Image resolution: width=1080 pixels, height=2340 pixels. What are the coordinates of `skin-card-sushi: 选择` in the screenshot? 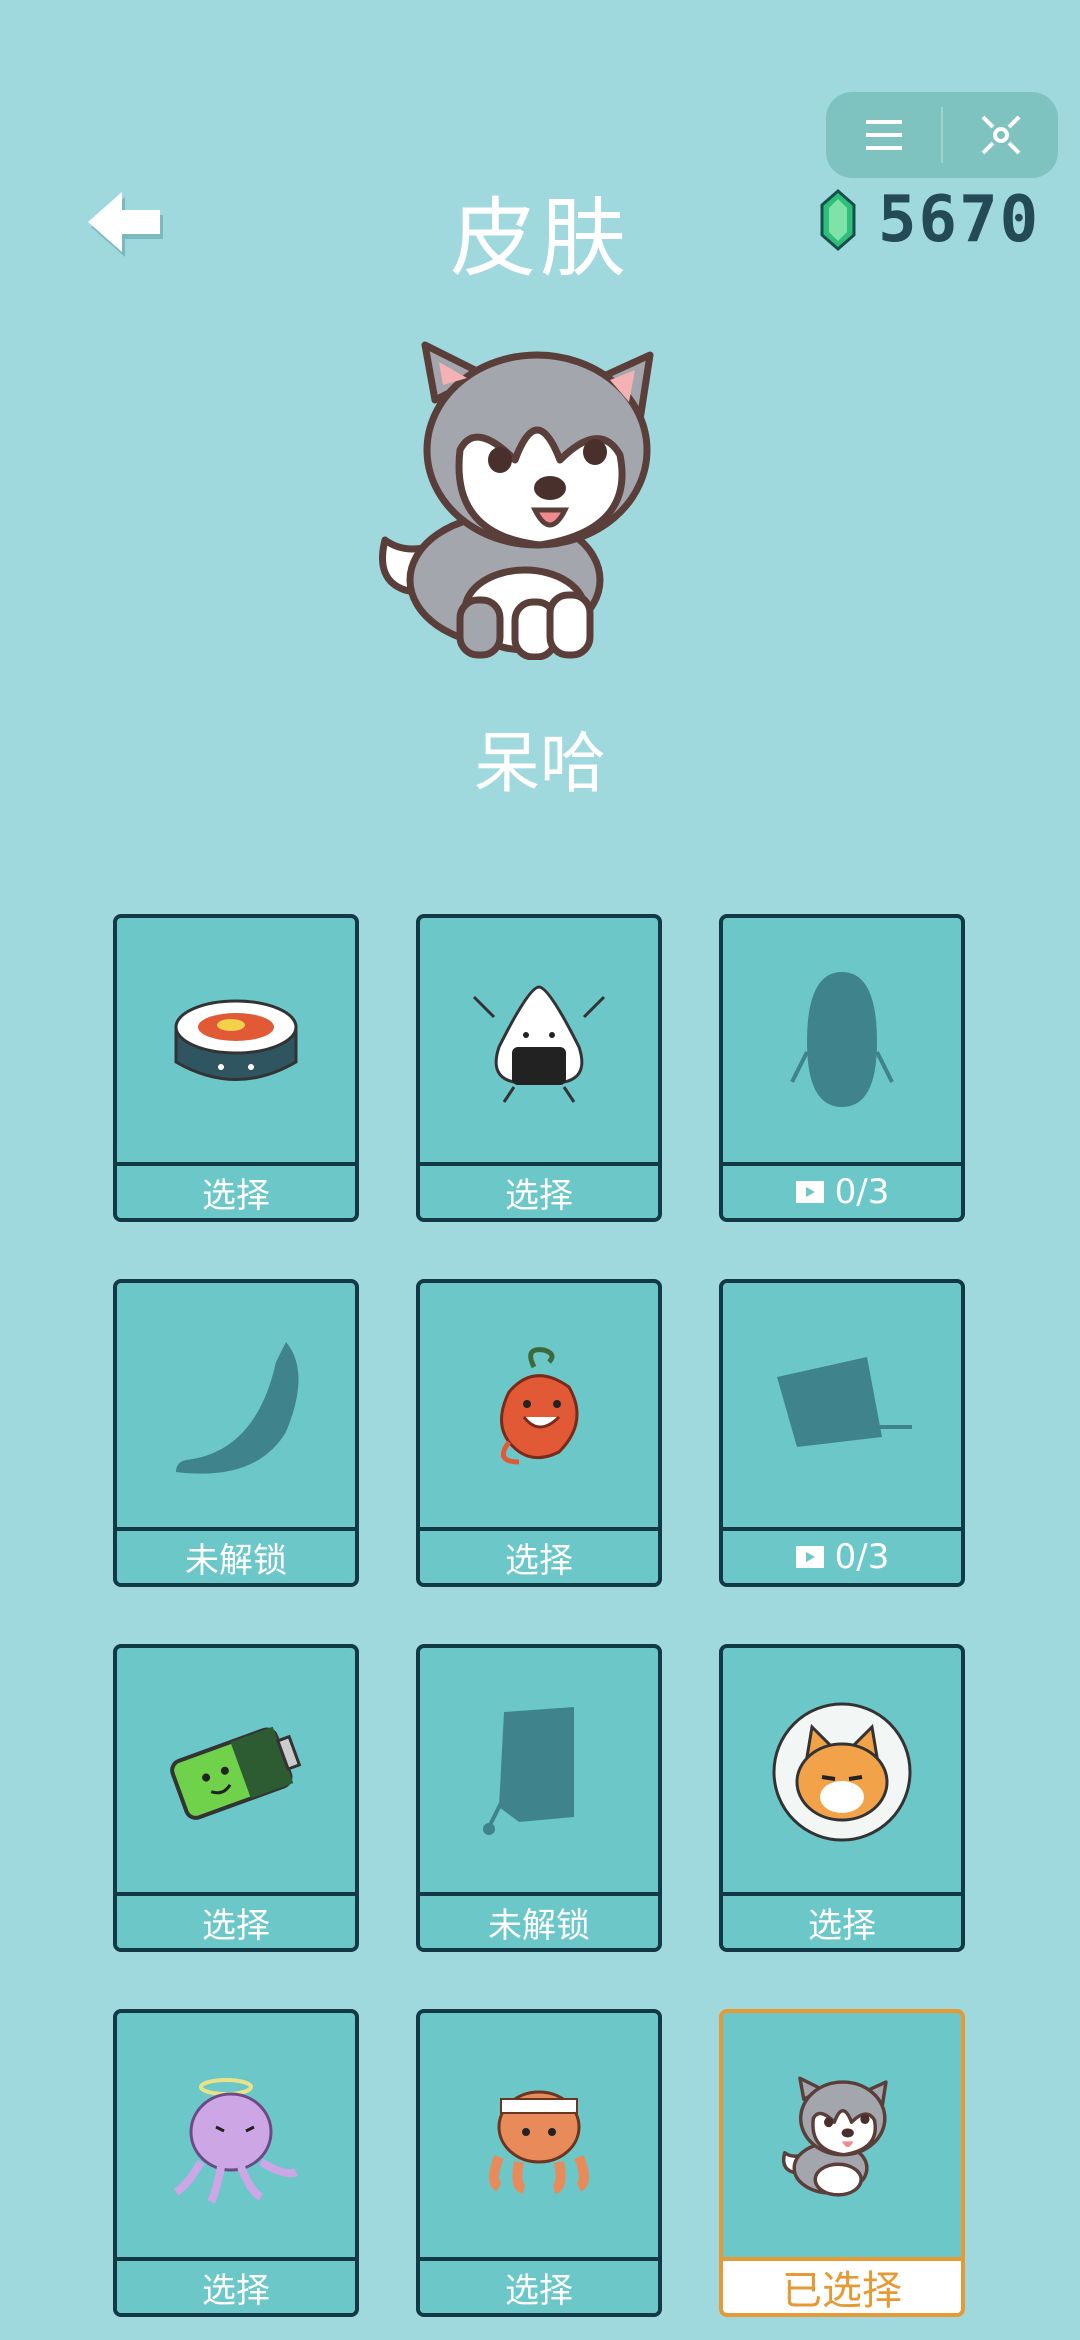 It's located at (236, 1068).